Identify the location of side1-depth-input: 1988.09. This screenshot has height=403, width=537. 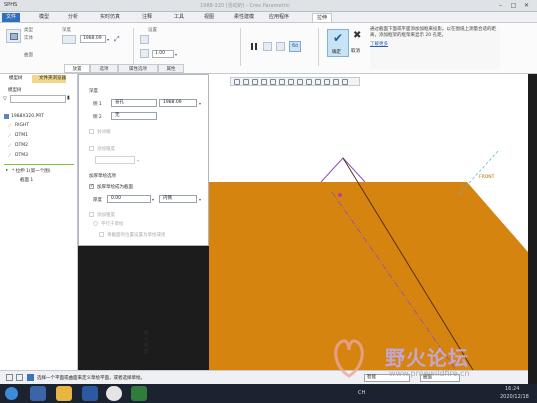
(178, 103).